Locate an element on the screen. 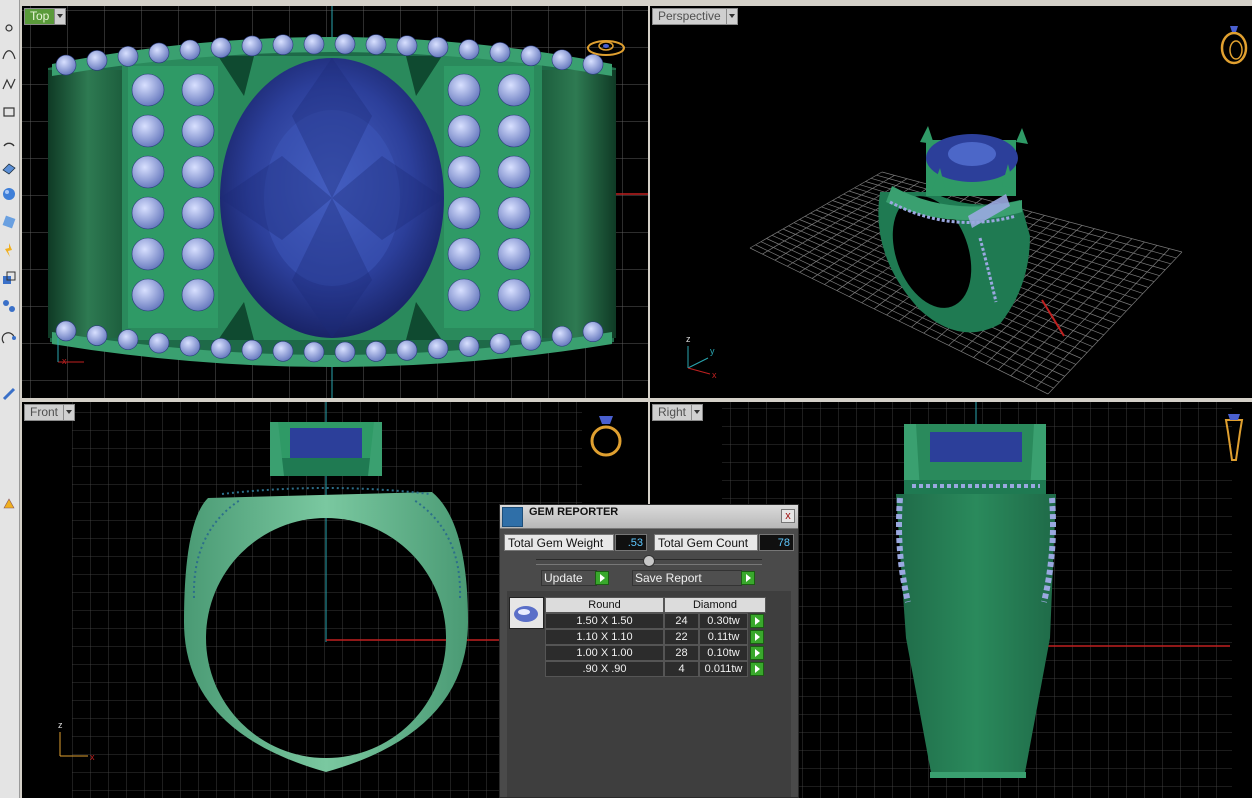  gem-size-cell: 1.10 X 1.10 is located at coordinates (604, 637).